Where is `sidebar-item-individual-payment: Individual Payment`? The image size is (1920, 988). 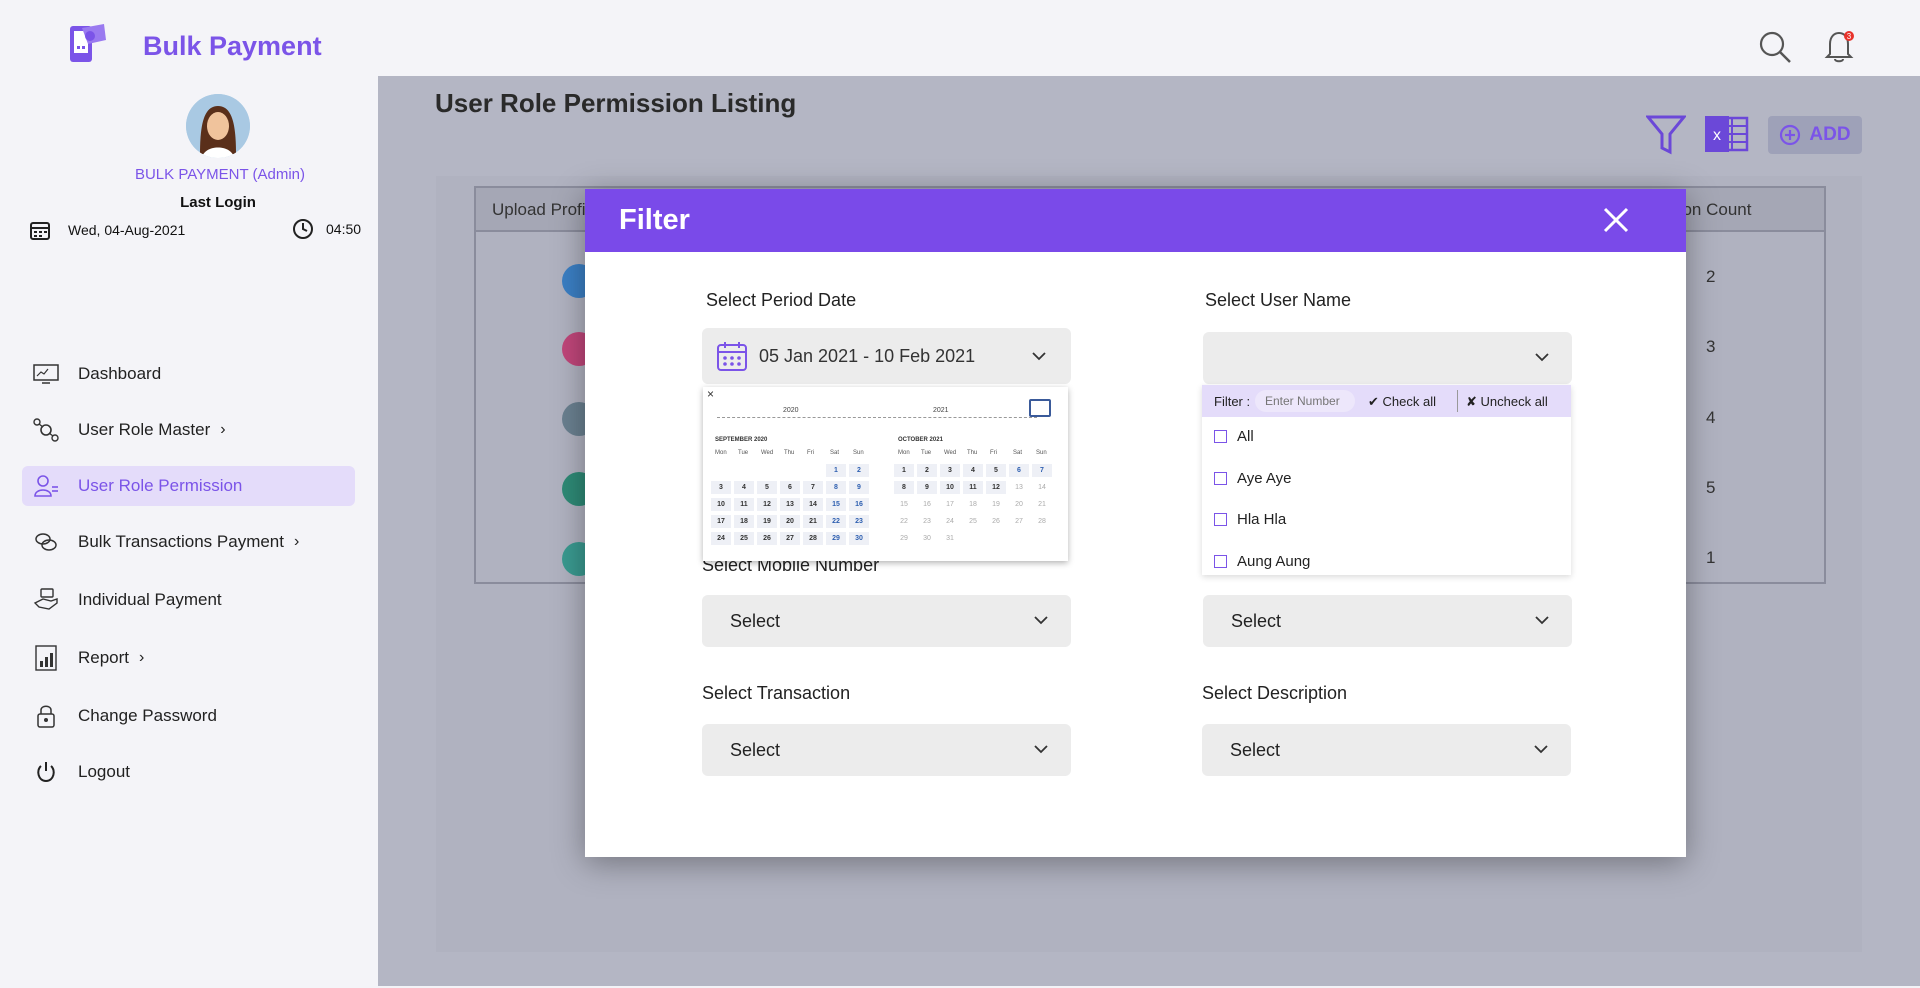 sidebar-item-individual-payment: Individual Payment is located at coordinates (188, 600).